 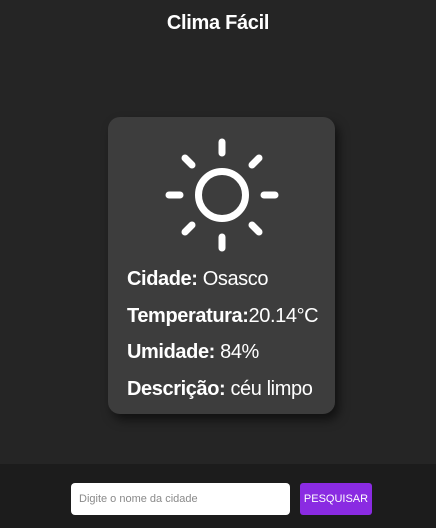 I want to click on description-row: Descrição: céu limpo, so click(x=229, y=389).